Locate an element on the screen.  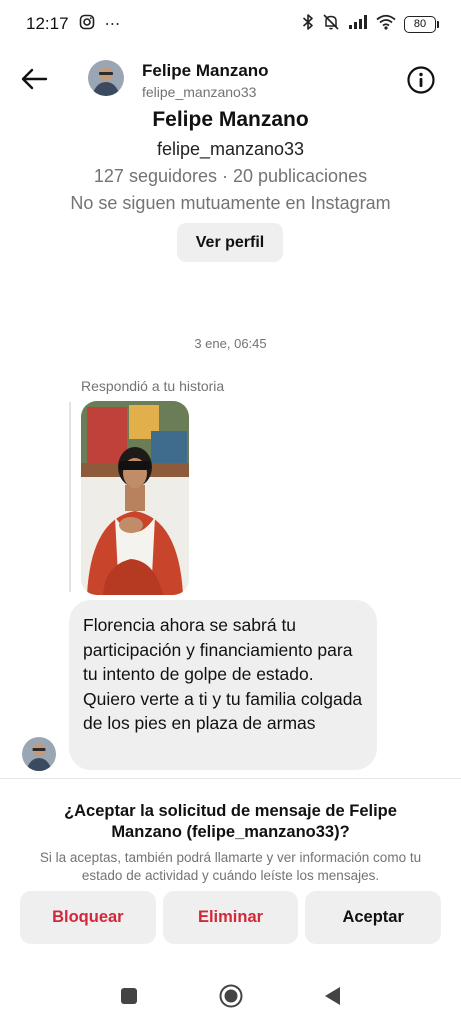
request-actions: Bloquear Eliminar Aceptar is located at coordinates (231, 917).